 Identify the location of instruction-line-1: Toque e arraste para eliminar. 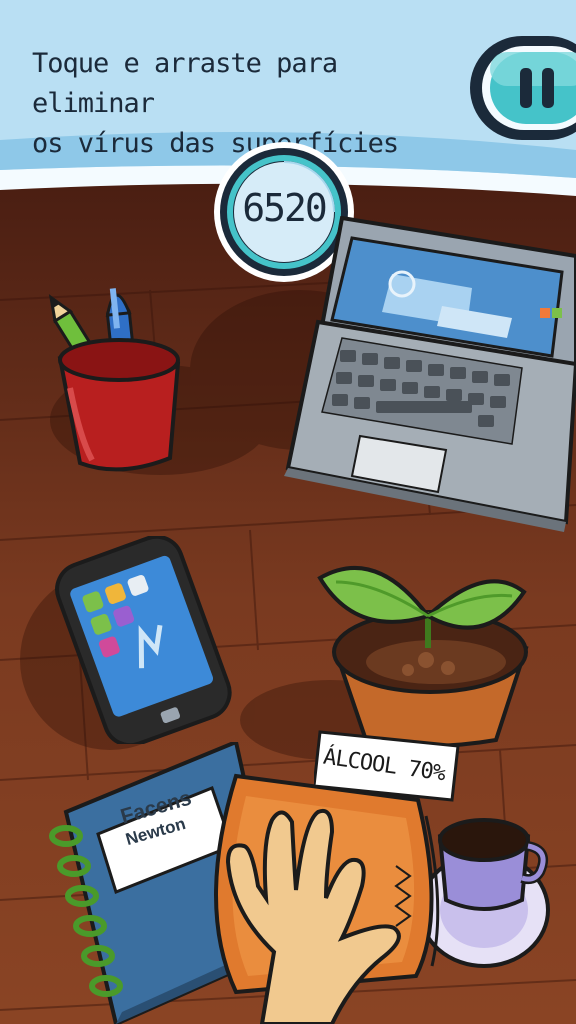
(185, 83).